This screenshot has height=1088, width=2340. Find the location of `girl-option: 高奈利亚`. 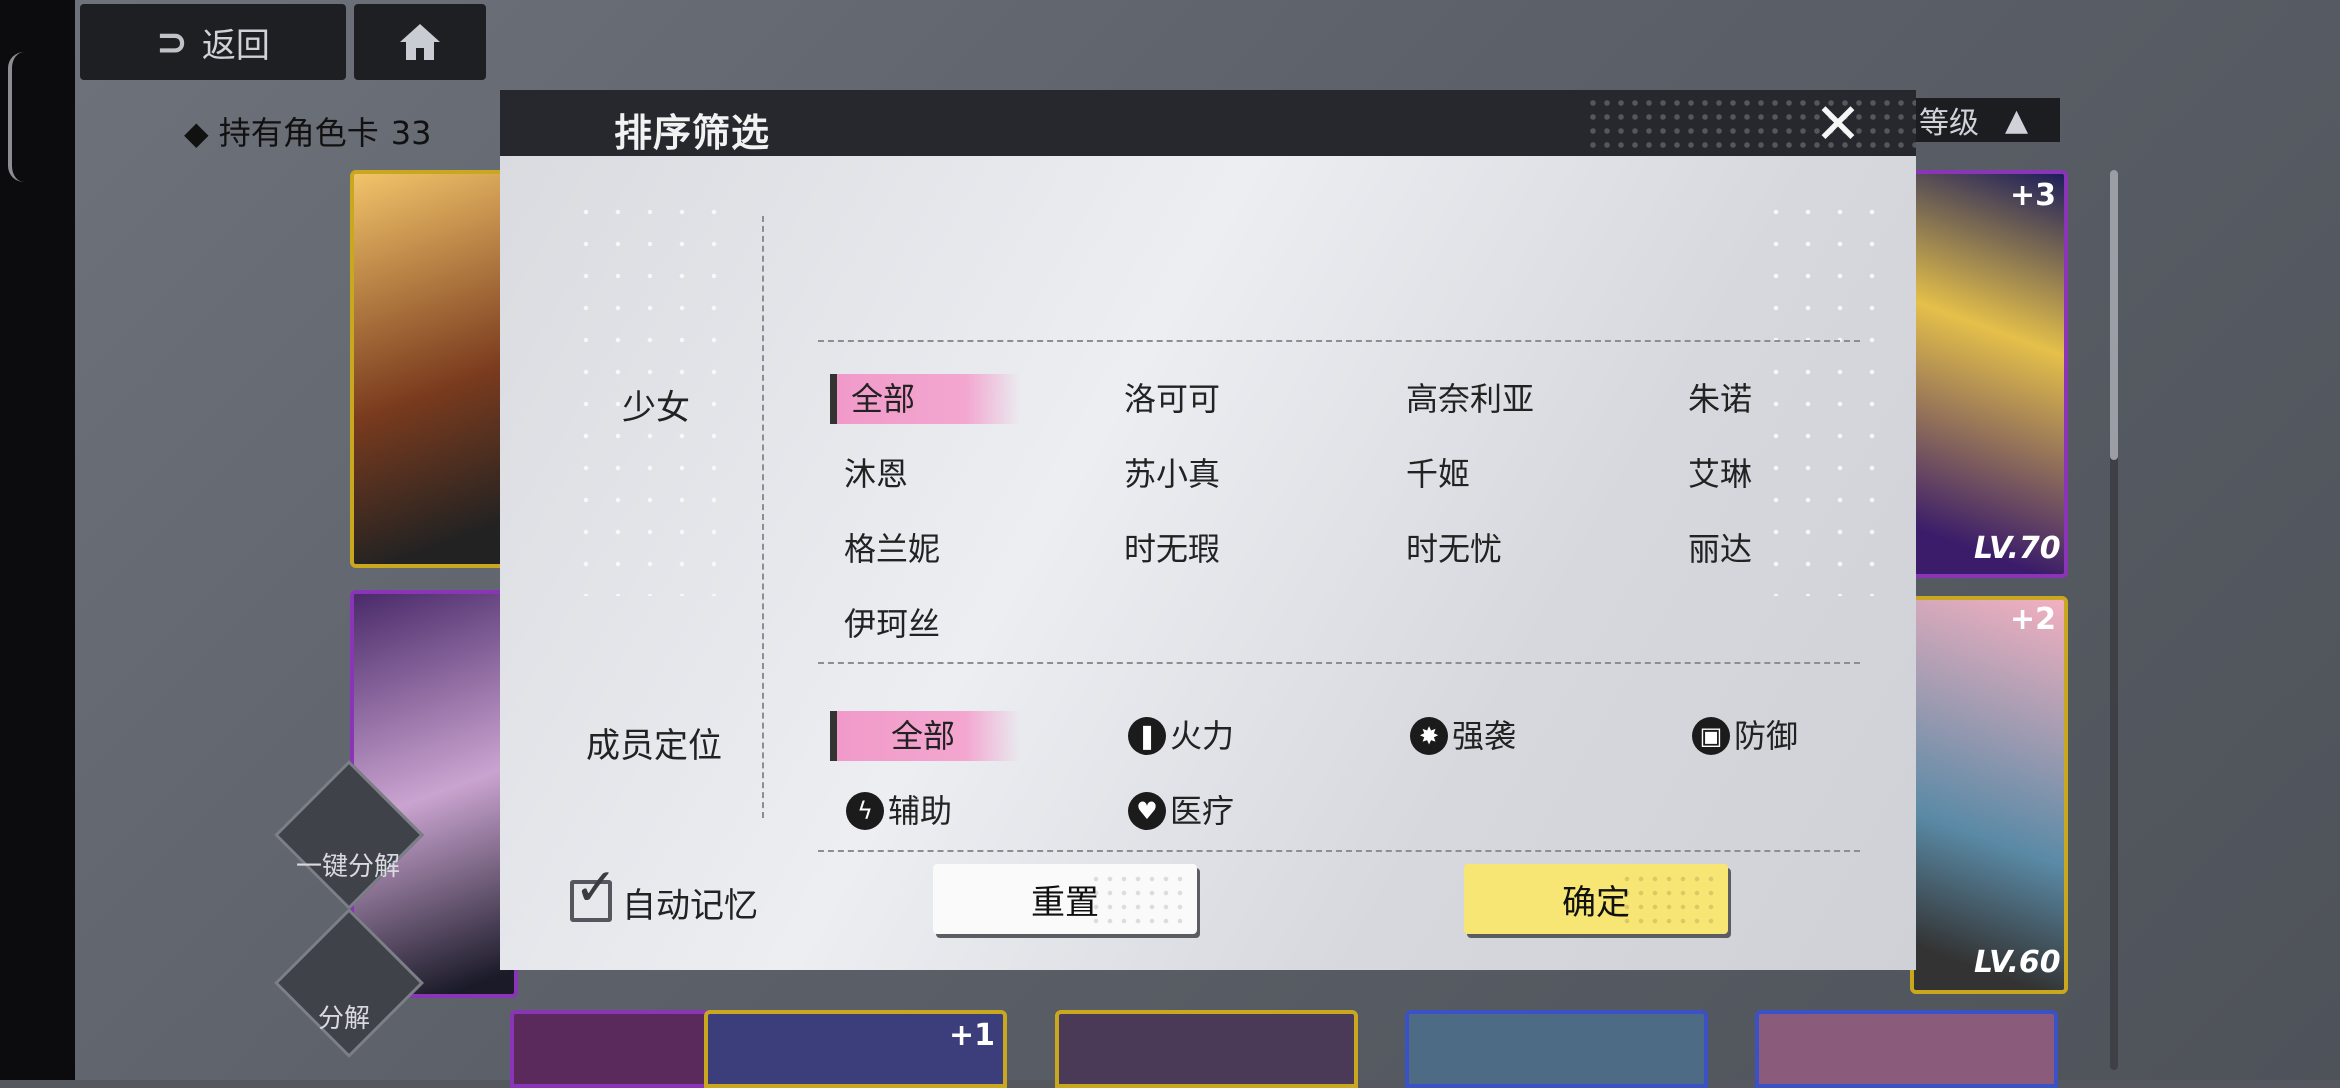

girl-option: 高奈利亚 is located at coordinates (1463, 399).